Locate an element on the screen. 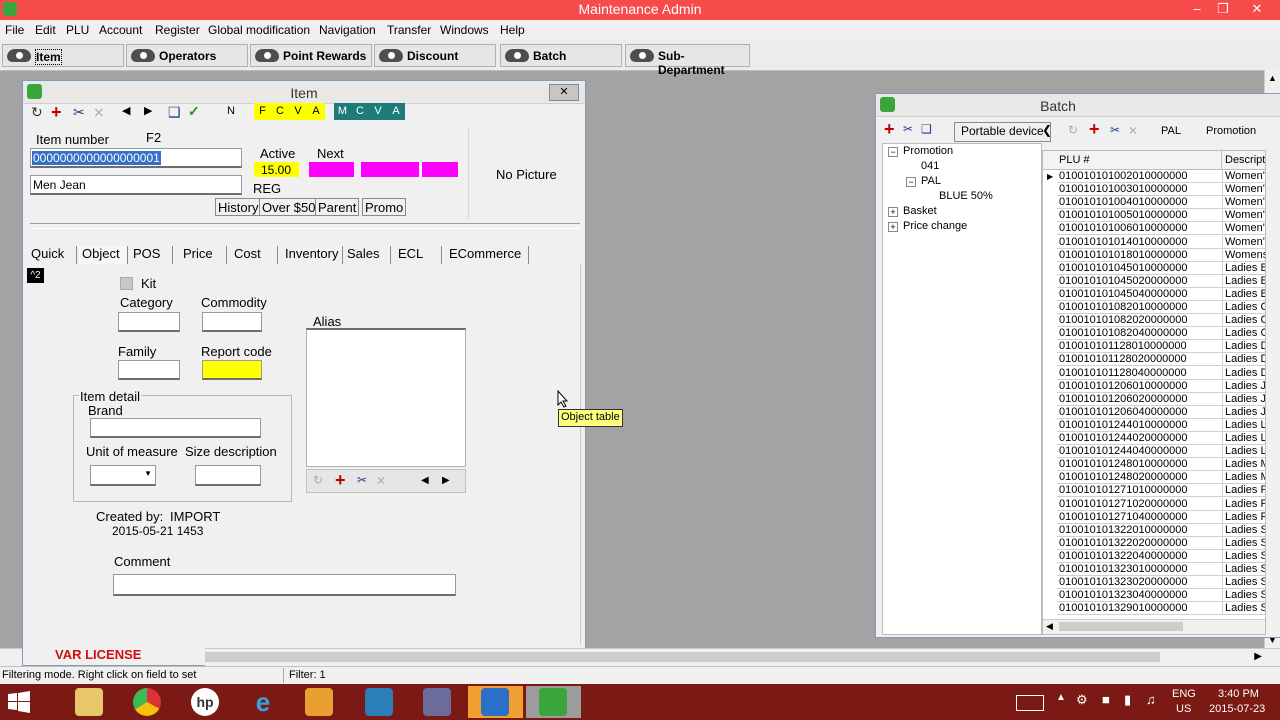  edit-disabled-icon: ⨯ is located at coordinates (99, 112).